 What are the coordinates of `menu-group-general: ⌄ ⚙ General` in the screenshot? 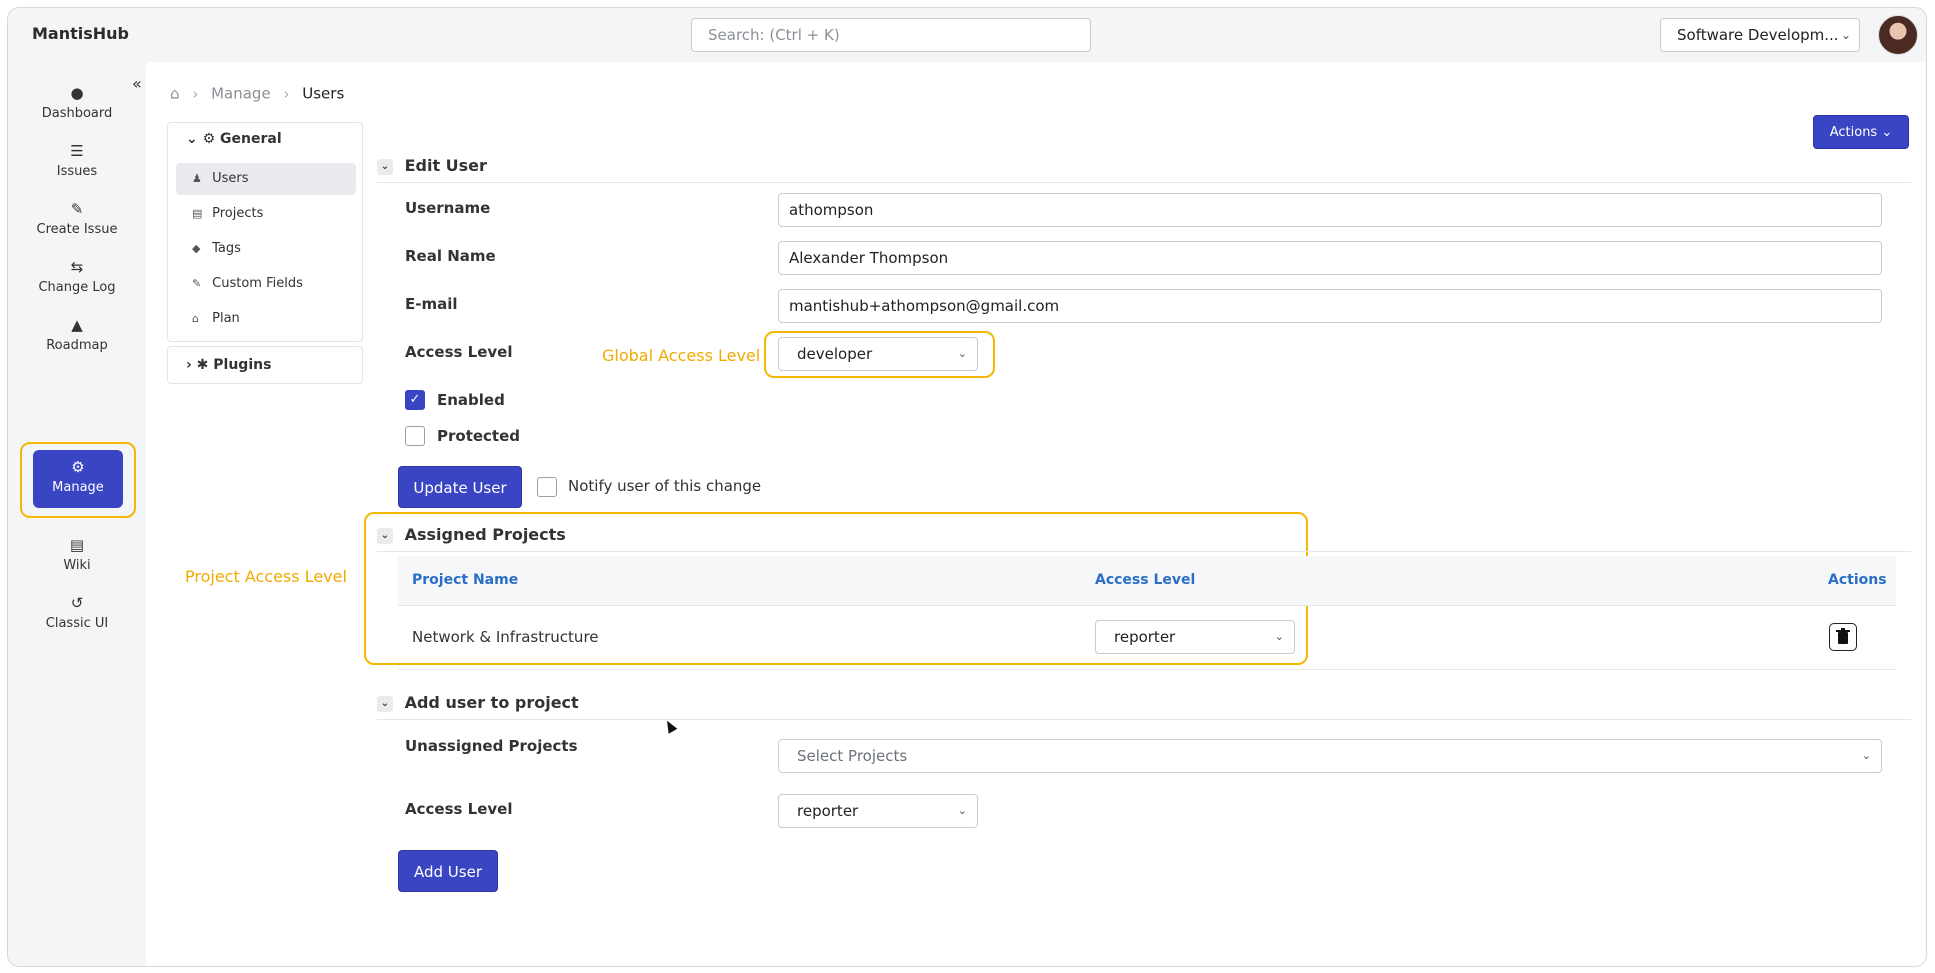 It's located at (234, 139).